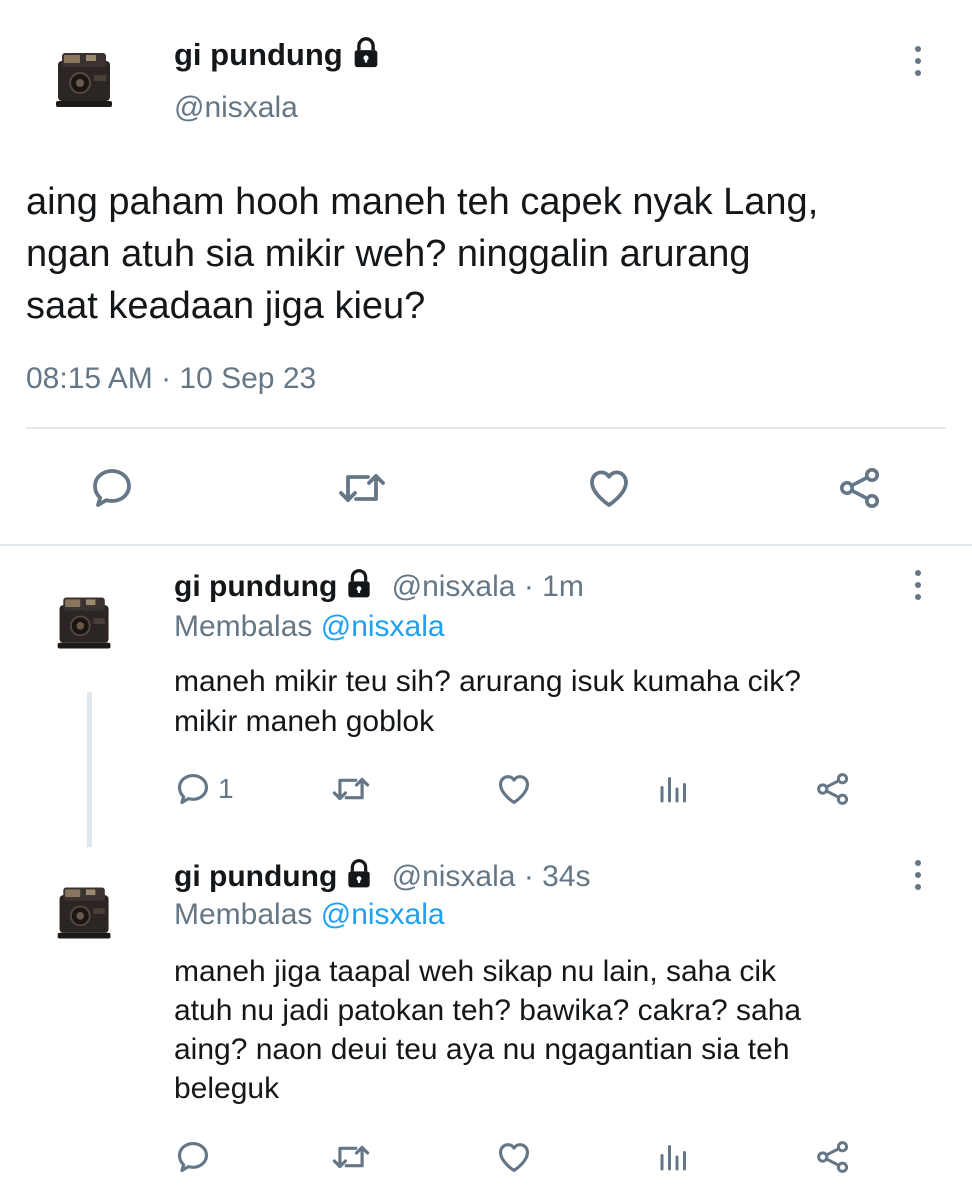 This screenshot has height=1200, width=972. I want to click on display-name-text: gi pundung, so click(258, 55).